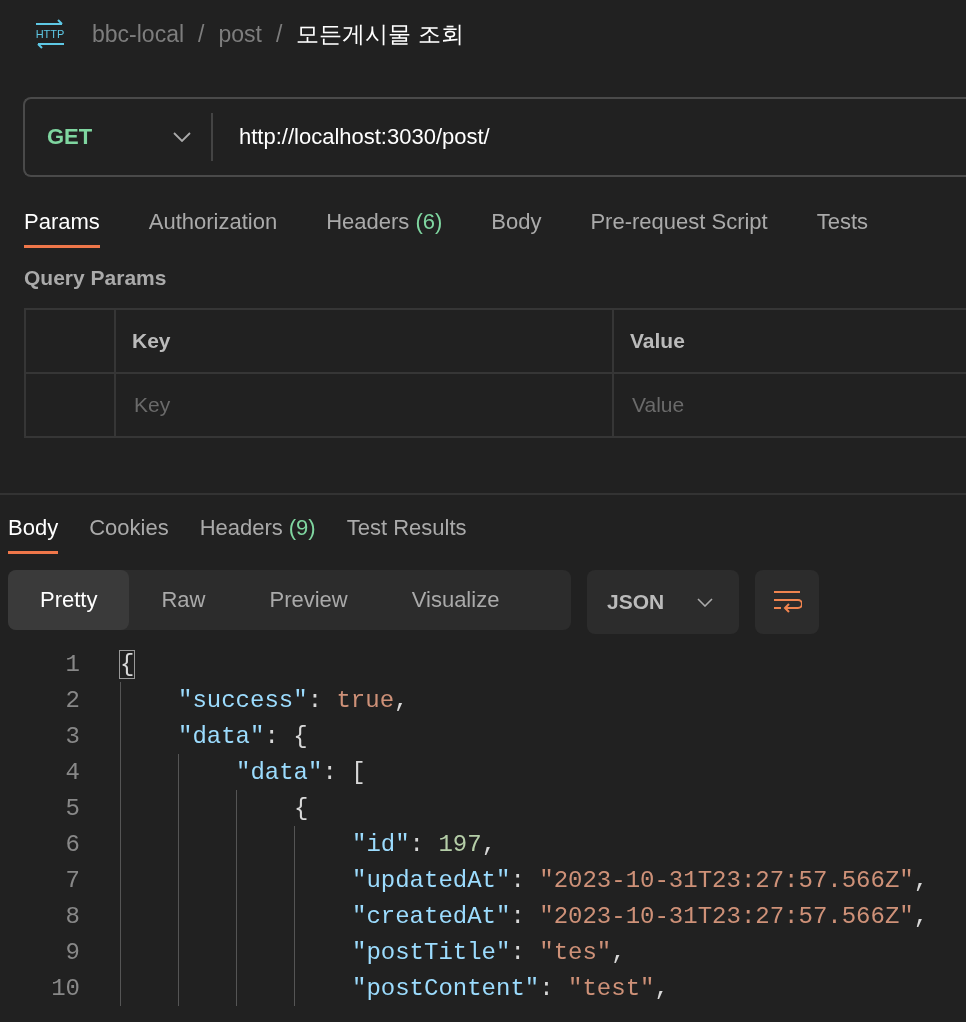 The width and height of the screenshot is (966, 1022). What do you see at coordinates (510, 988) in the screenshot?
I see `code-line: "postContent": "test",` at bounding box center [510, 988].